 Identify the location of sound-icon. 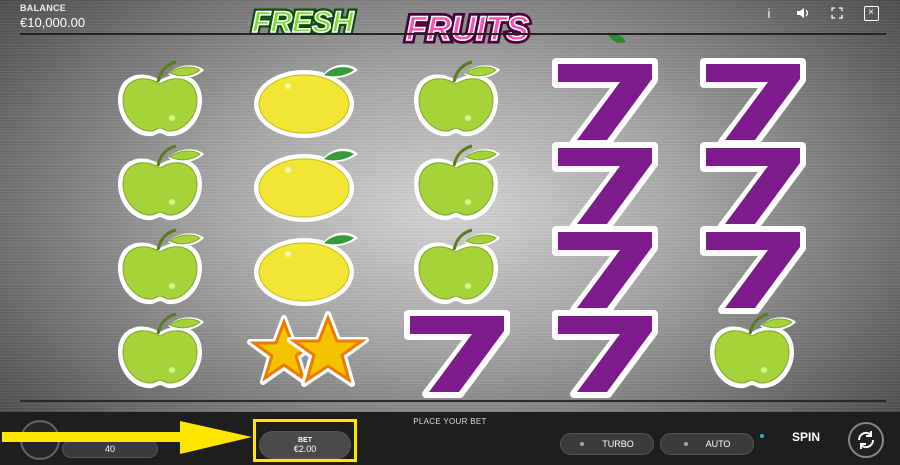
(803, 13).